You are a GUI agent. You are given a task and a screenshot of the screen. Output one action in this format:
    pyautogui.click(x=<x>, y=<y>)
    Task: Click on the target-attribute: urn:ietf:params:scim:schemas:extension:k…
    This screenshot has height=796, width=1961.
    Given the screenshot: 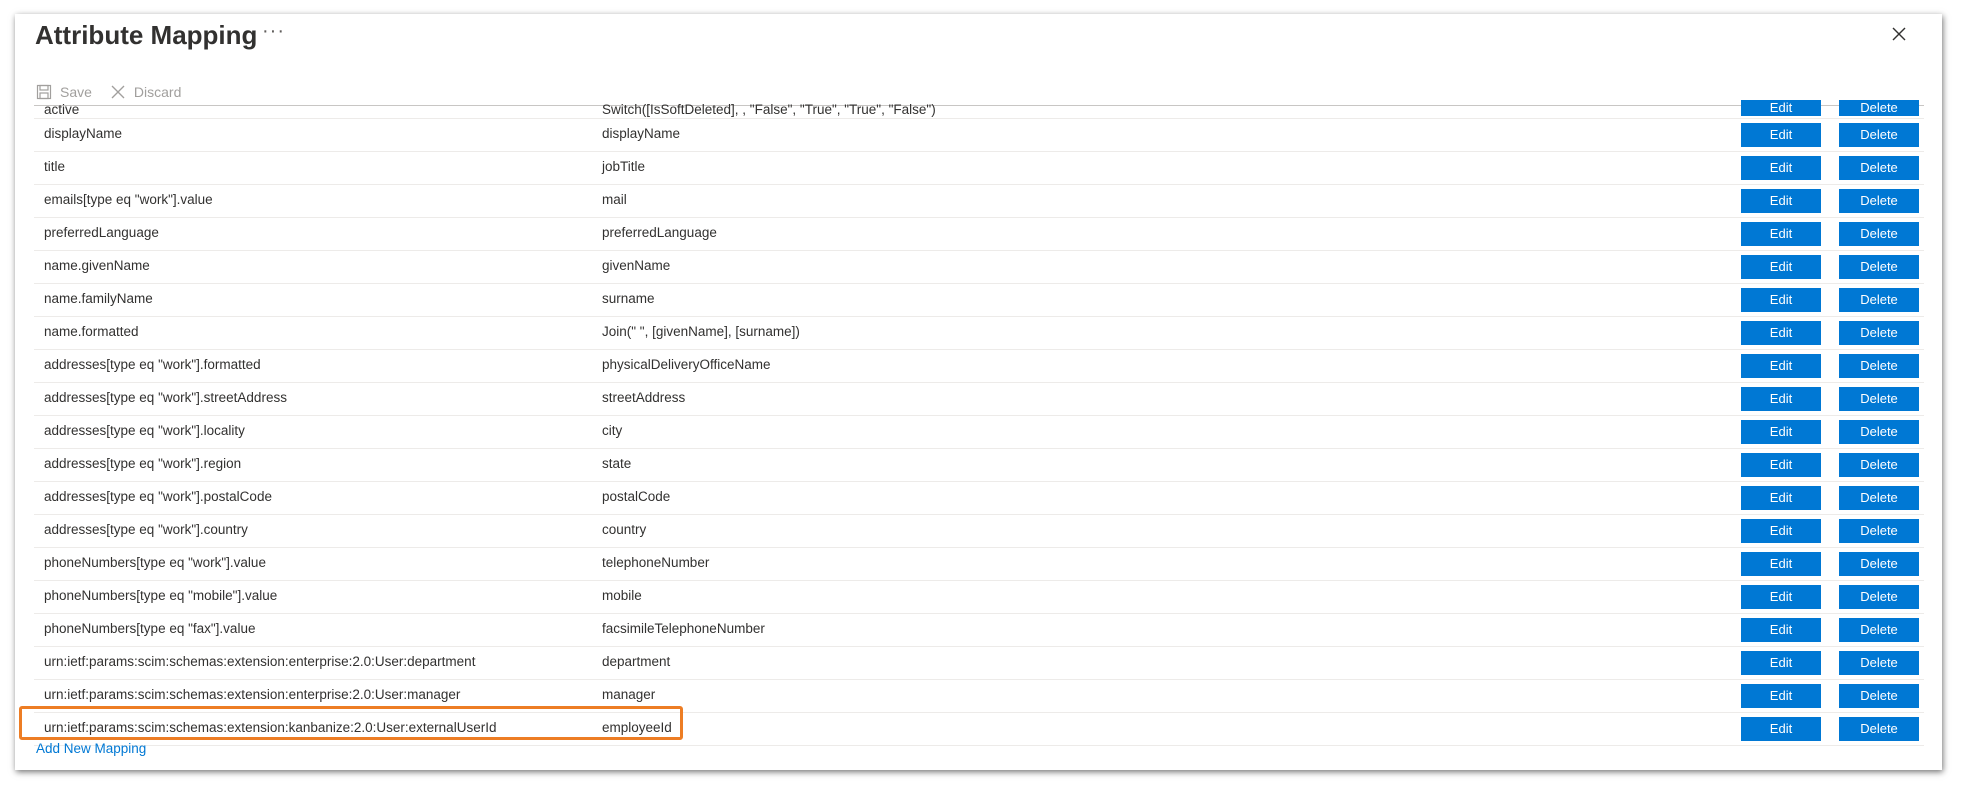 What is the action you would take?
    pyautogui.click(x=270, y=727)
    